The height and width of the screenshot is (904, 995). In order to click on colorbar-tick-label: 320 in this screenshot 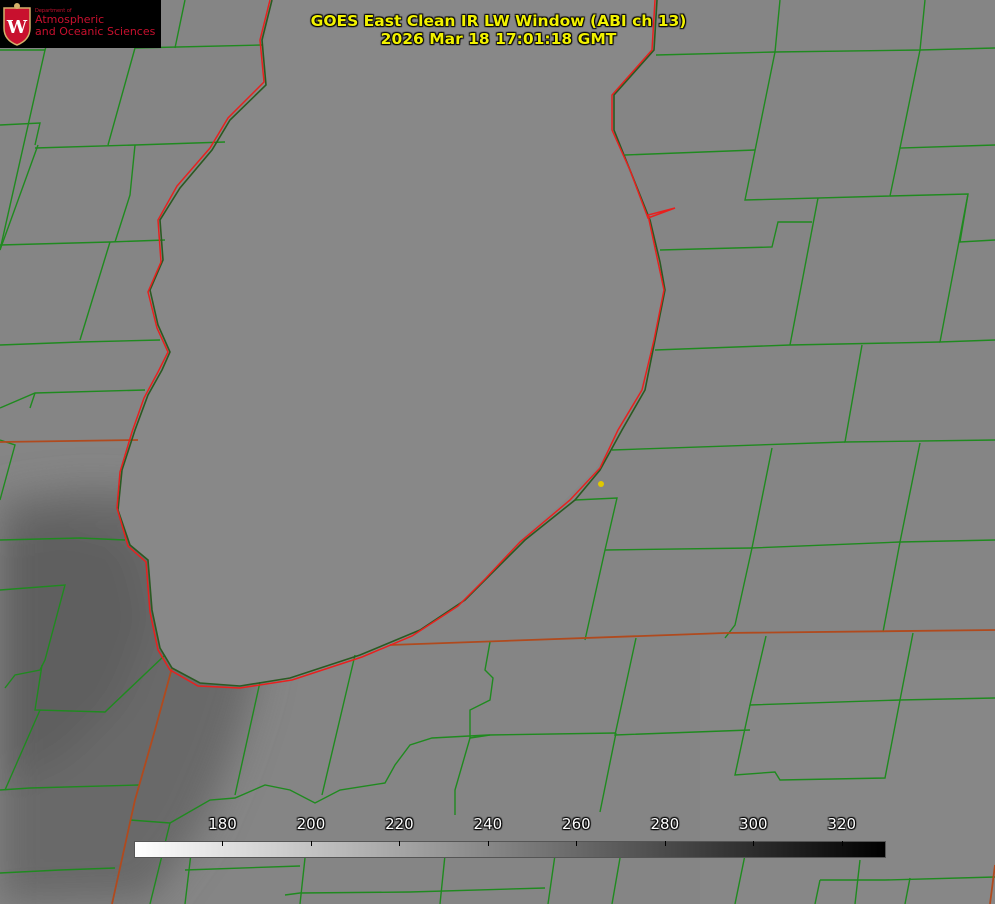, I will do `click(842, 824)`.